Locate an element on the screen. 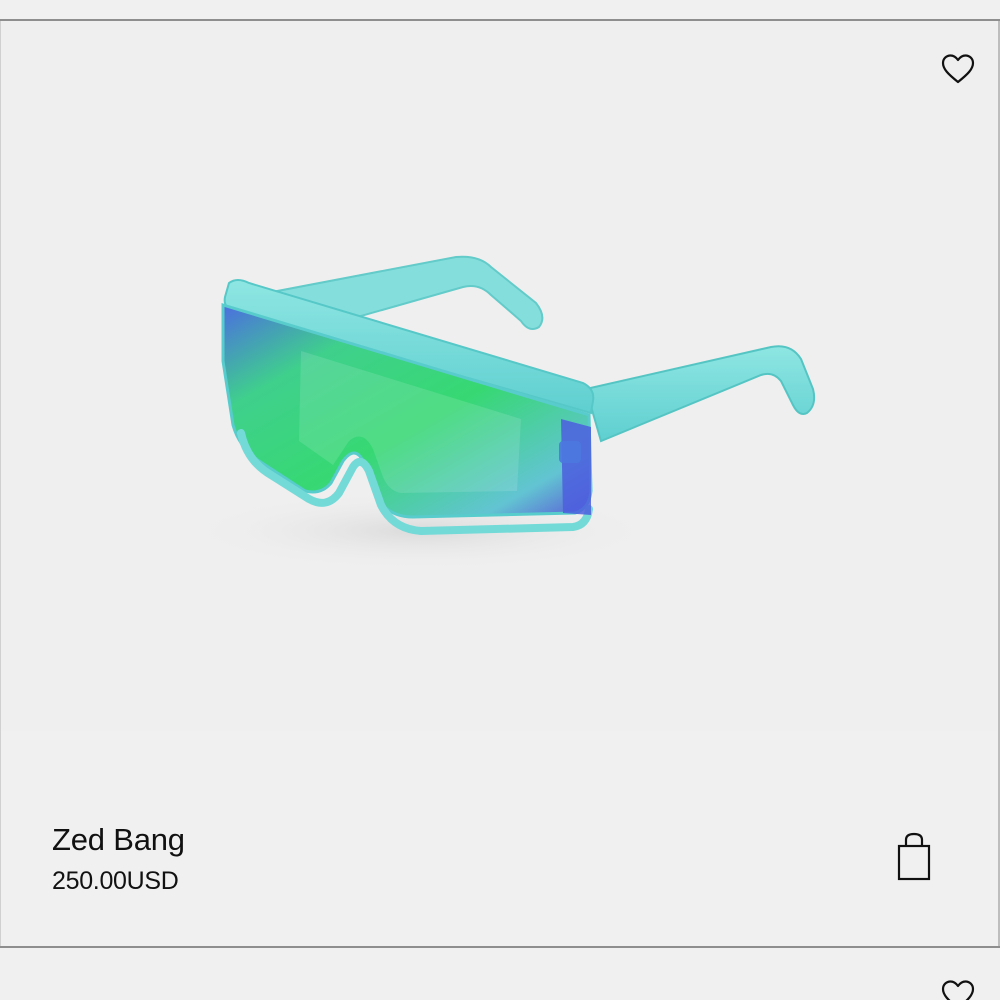 The height and width of the screenshot is (1000, 1000). next-wishlist-button is located at coordinates (958, 989).